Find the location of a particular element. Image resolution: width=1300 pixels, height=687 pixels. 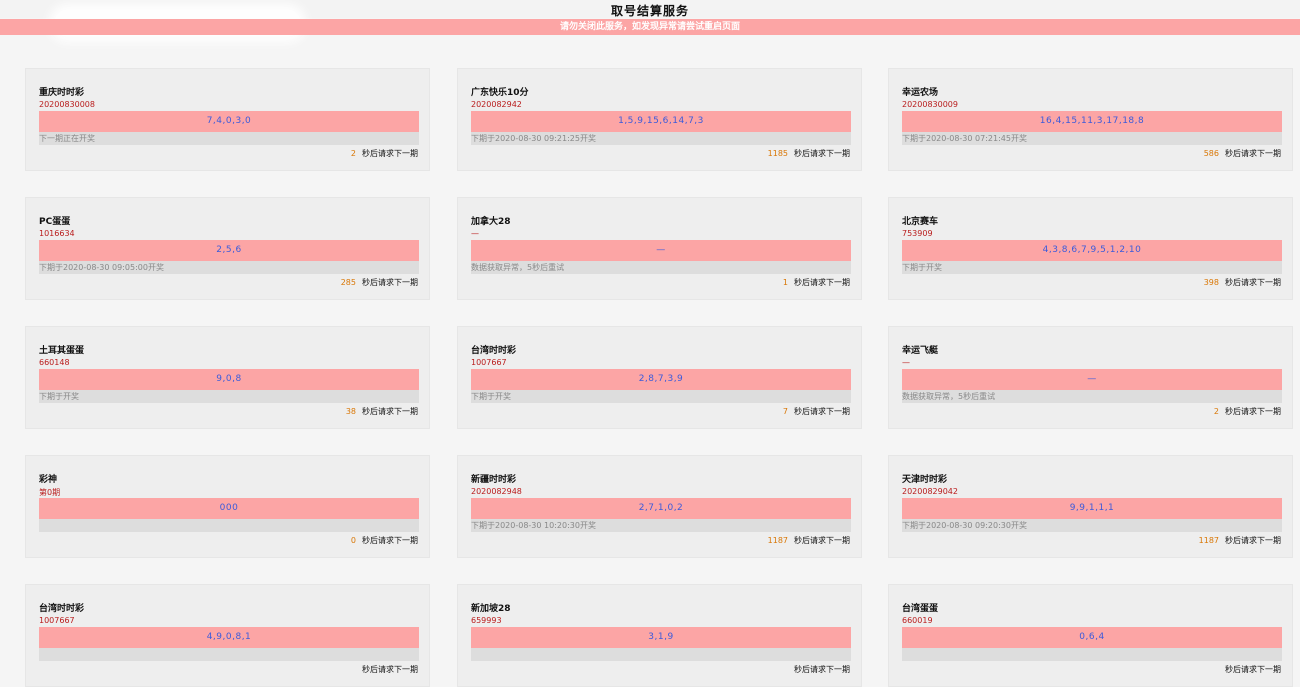

lottery-card: 台湾时时彩 1007667 2,8,7,3,9 下期于开奖 7 秒后请求下一期 is located at coordinates (659, 377).